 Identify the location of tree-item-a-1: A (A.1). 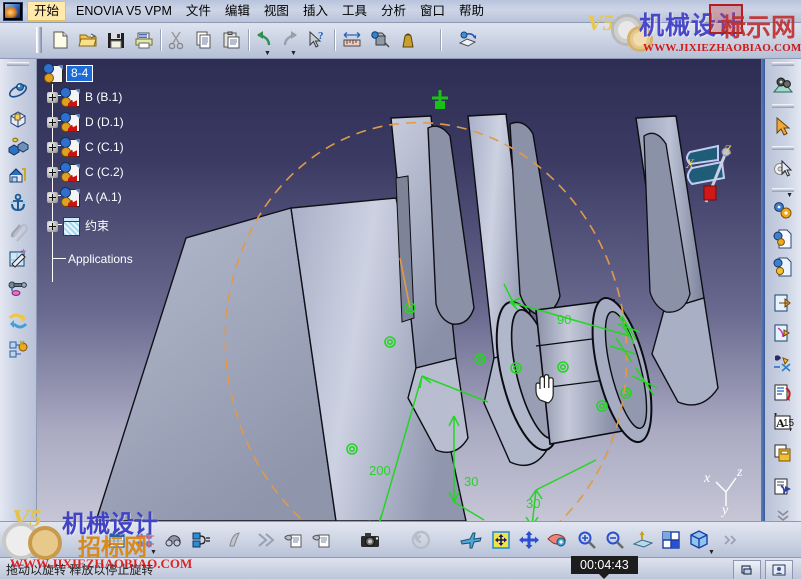
(85, 197).